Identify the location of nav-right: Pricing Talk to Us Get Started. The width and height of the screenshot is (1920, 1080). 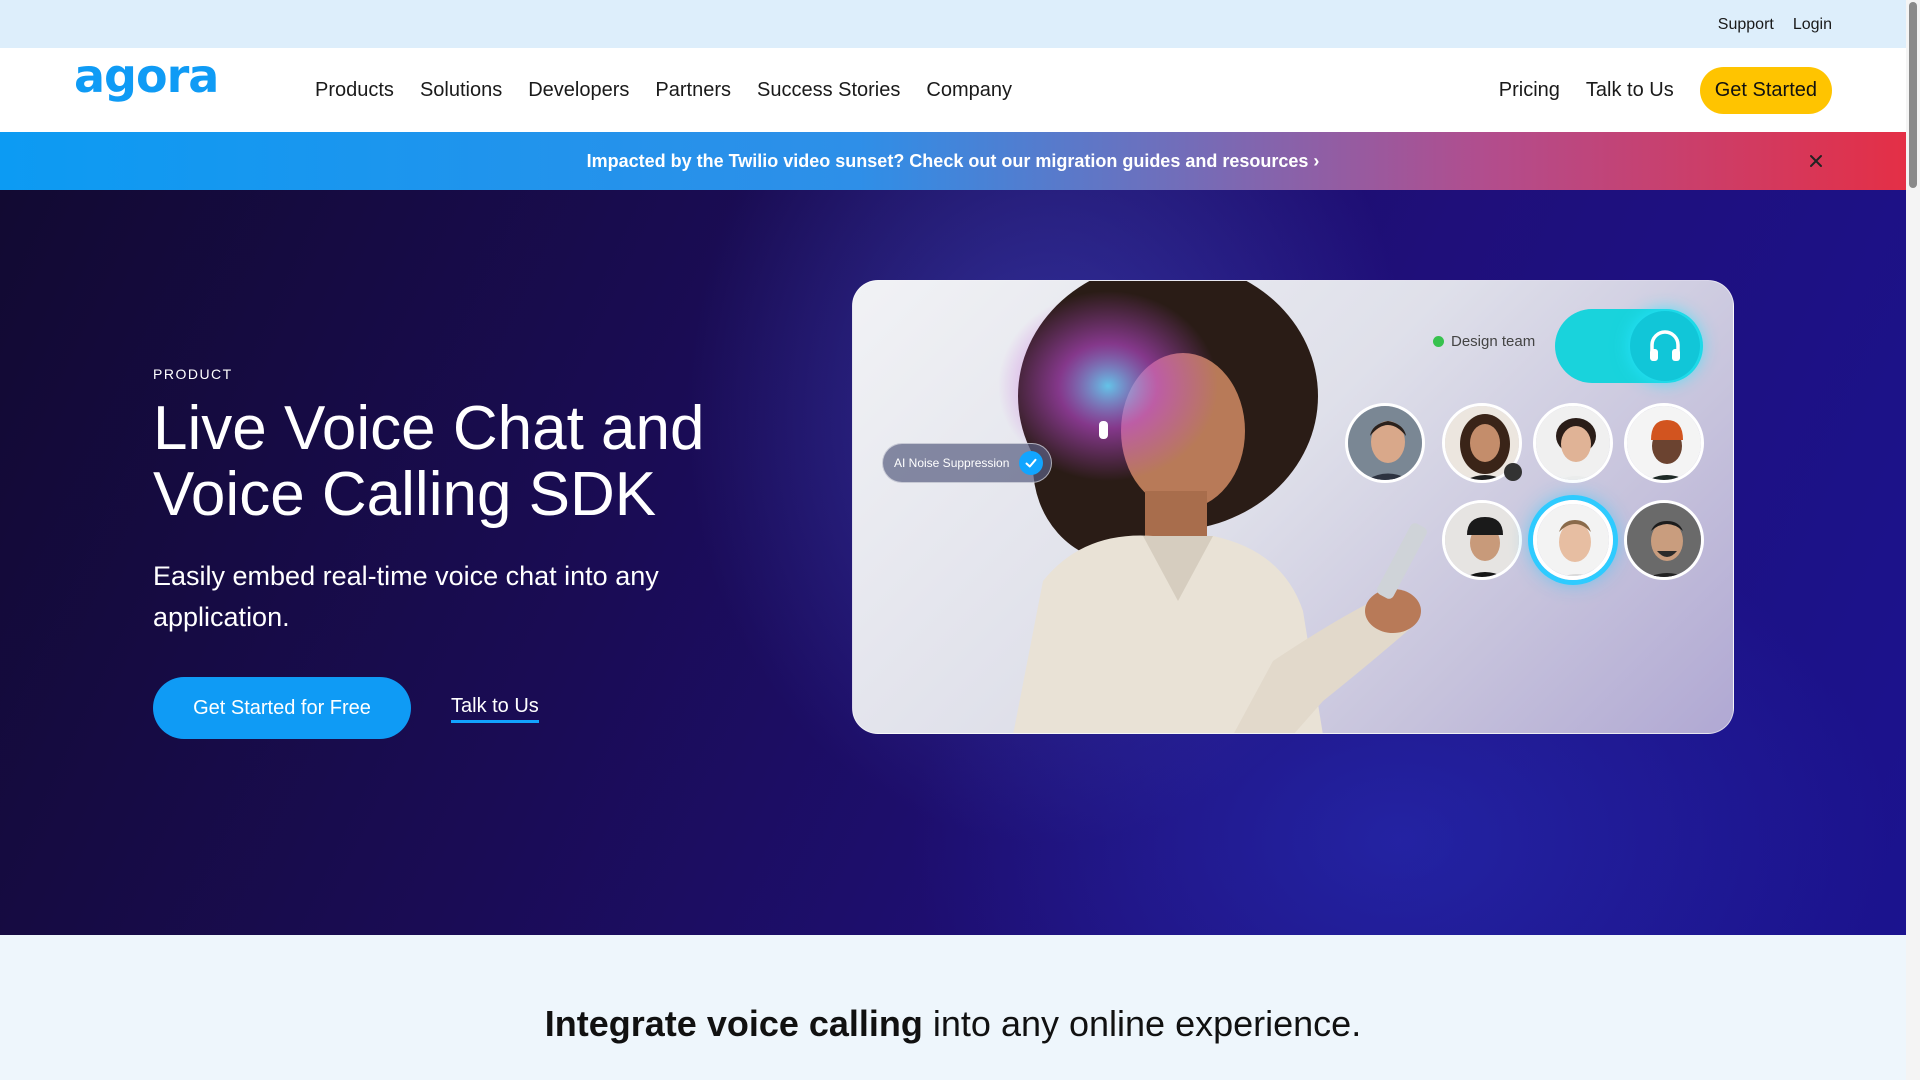
(1665, 90).